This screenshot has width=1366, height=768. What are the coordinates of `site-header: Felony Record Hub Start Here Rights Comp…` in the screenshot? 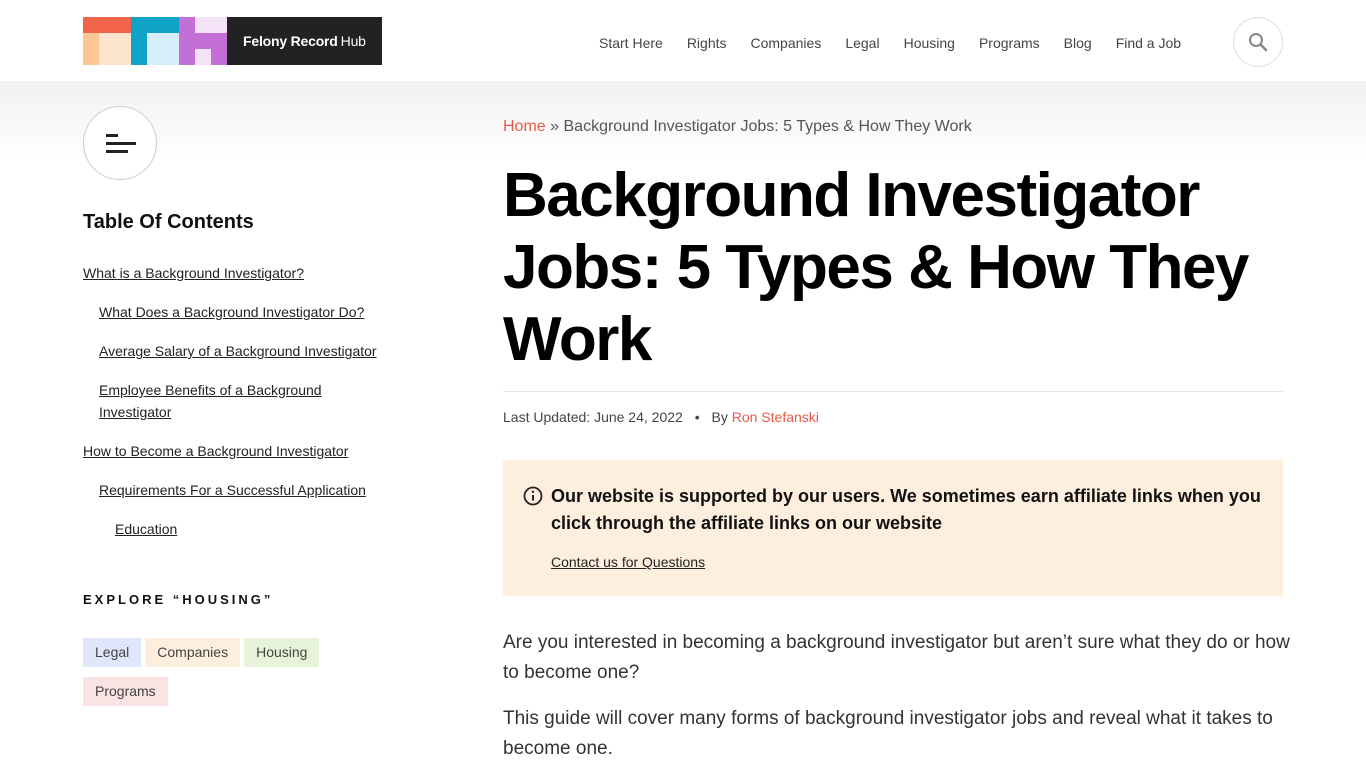 It's located at (683, 40).